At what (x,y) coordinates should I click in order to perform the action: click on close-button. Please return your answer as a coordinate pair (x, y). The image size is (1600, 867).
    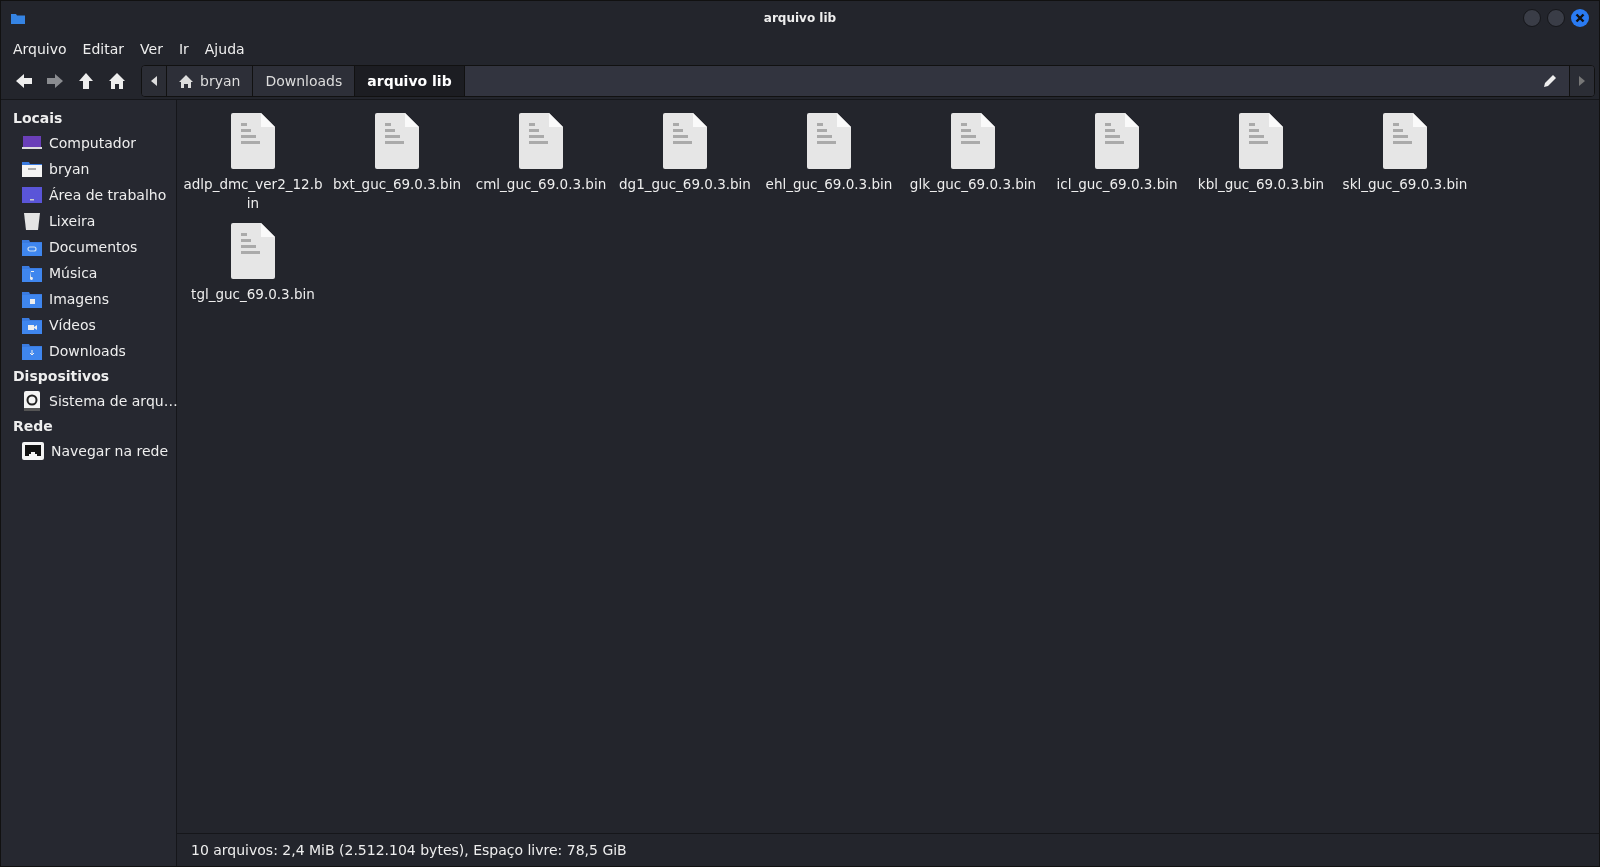
    Looking at the image, I should click on (1580, 18).